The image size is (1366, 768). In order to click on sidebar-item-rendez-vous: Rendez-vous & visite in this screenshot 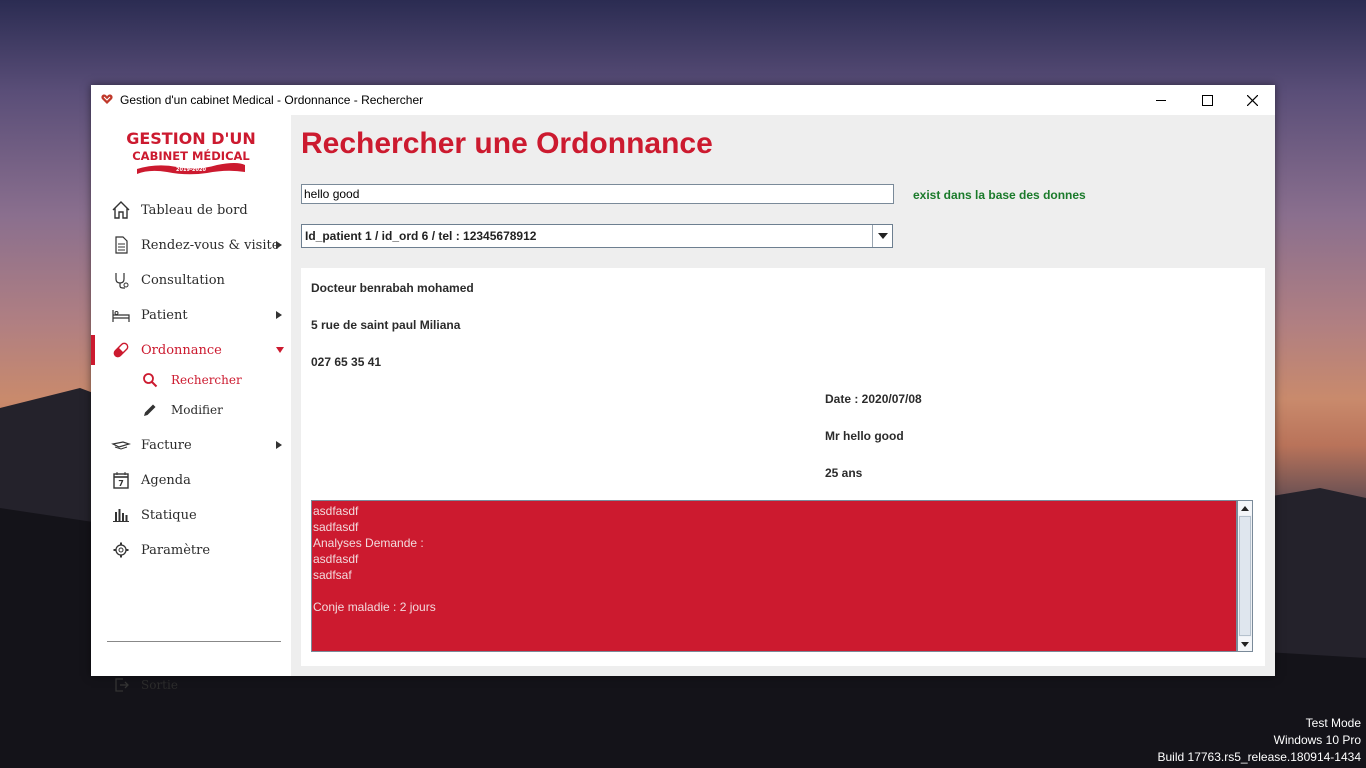, I will do `click(191, 245)`.